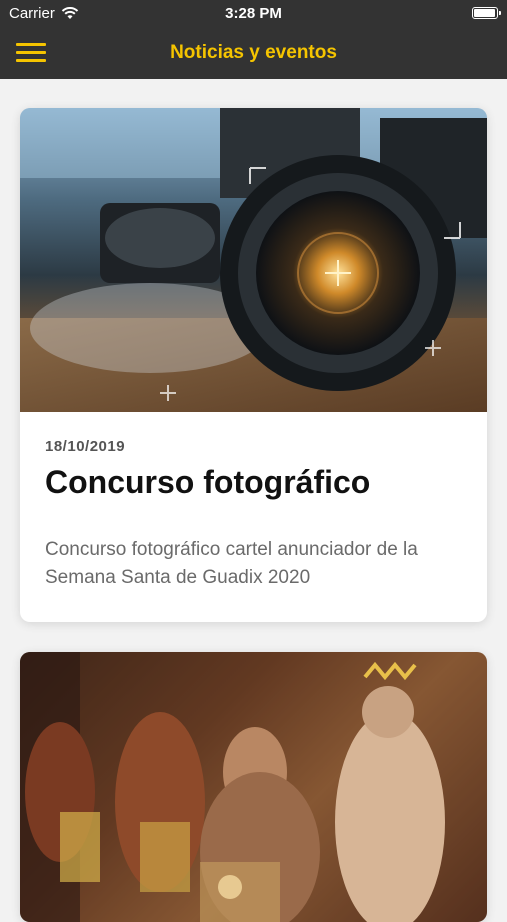 The image size is (507, 922). I want to click on battery-icon, so click(486, 13).